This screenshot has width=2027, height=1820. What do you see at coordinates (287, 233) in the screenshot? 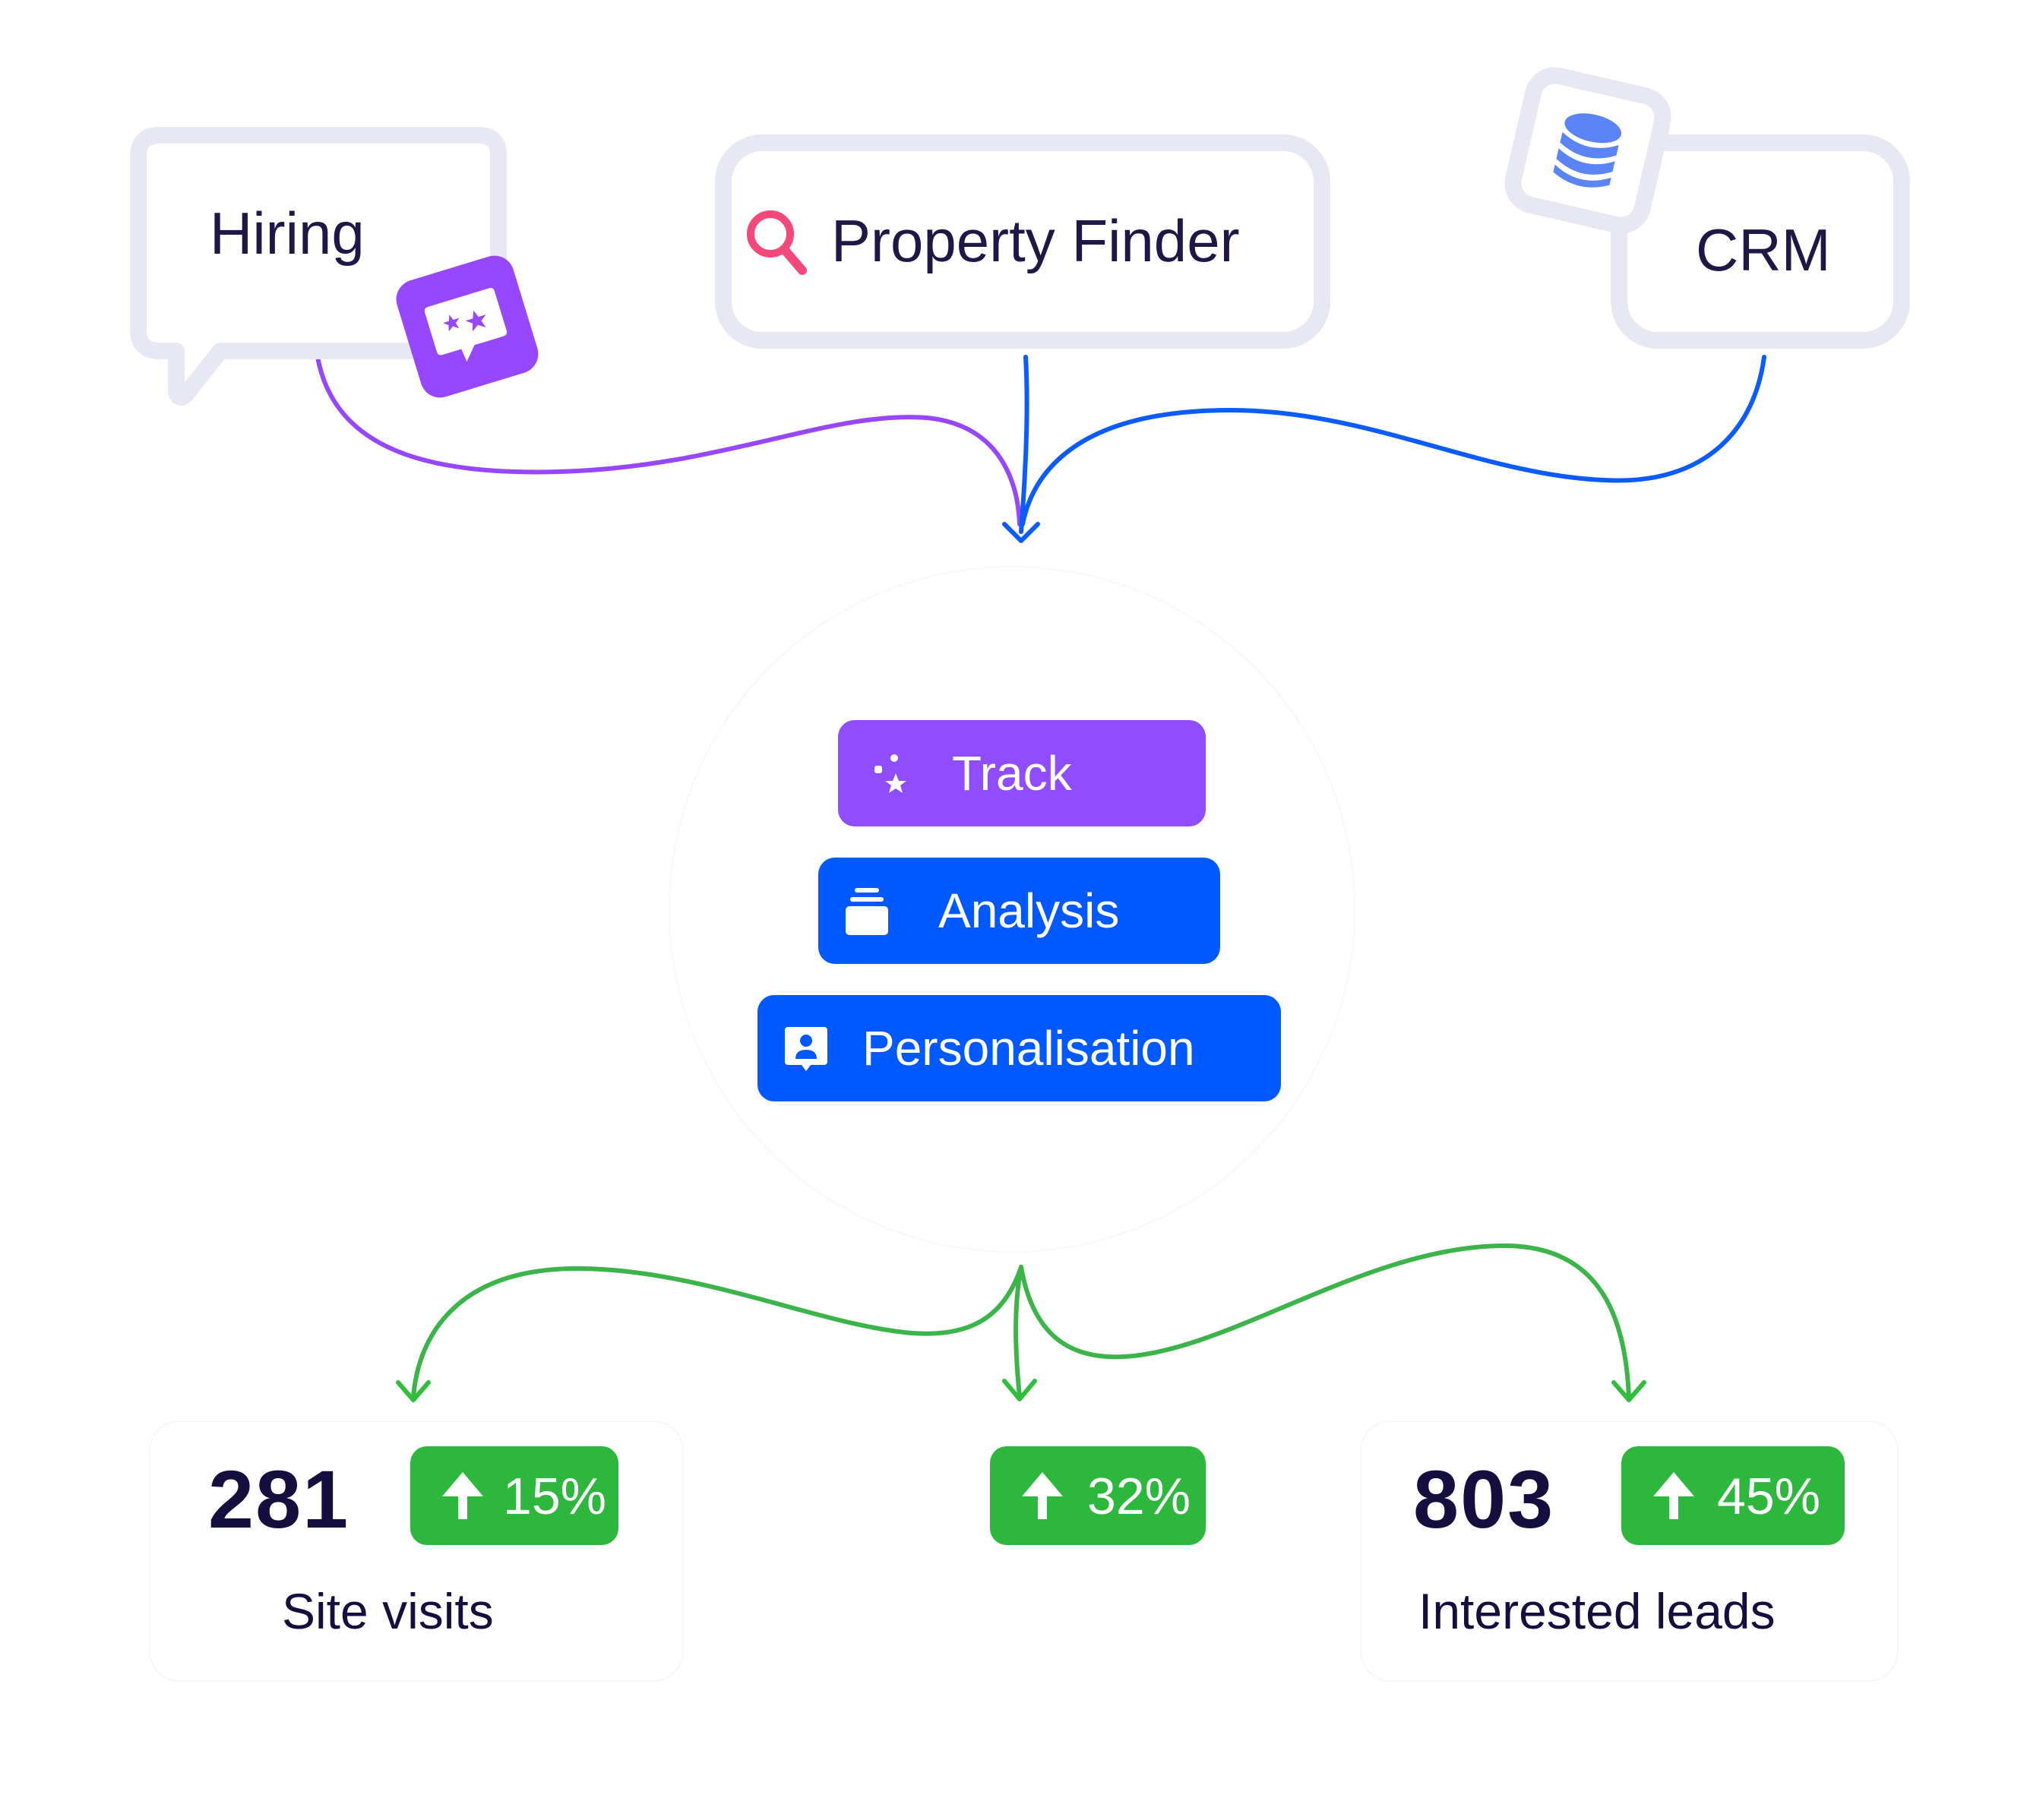
I see `hiring-label: Hiring` at bounding box center [287, 233].